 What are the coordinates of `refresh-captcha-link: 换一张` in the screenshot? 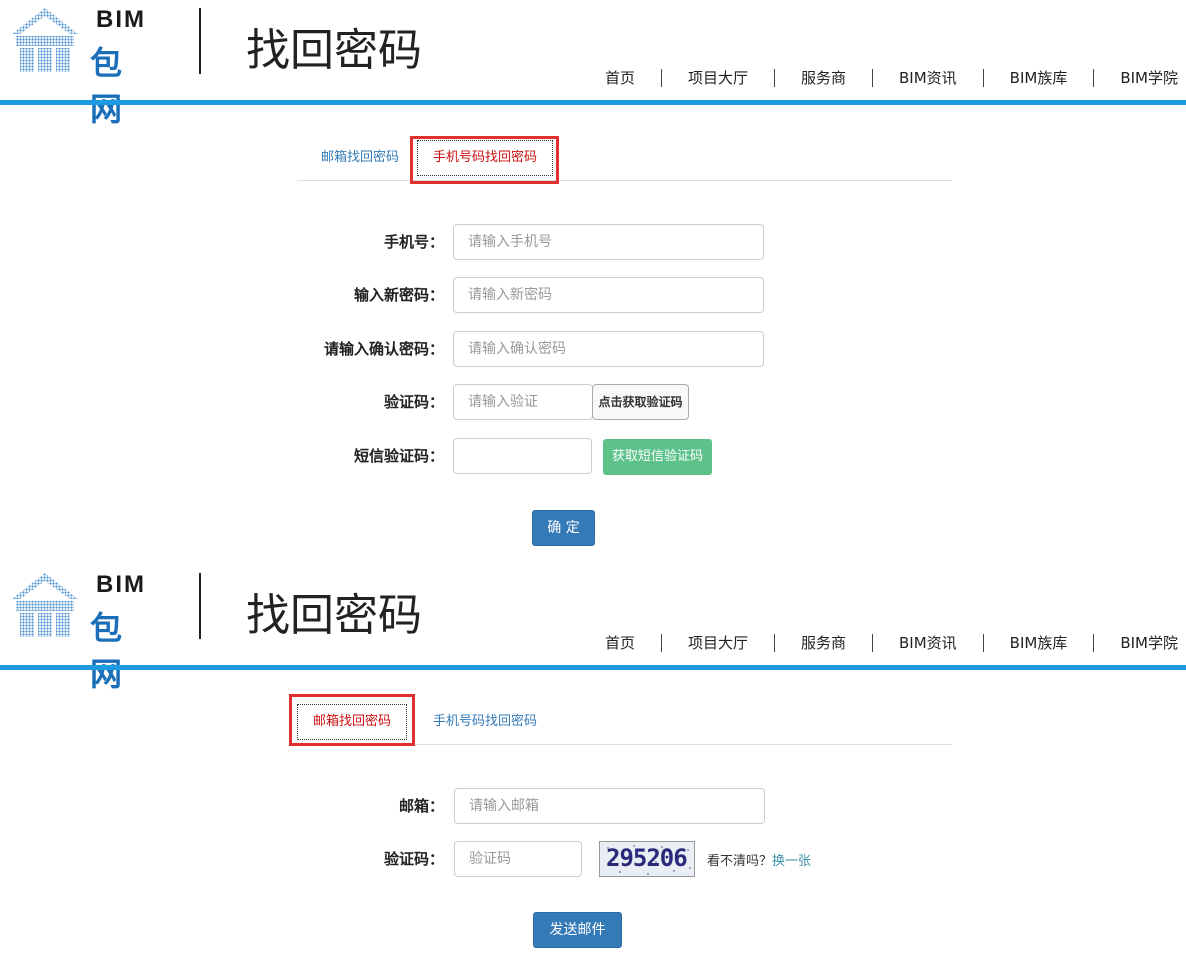 It's located at (791, 861).